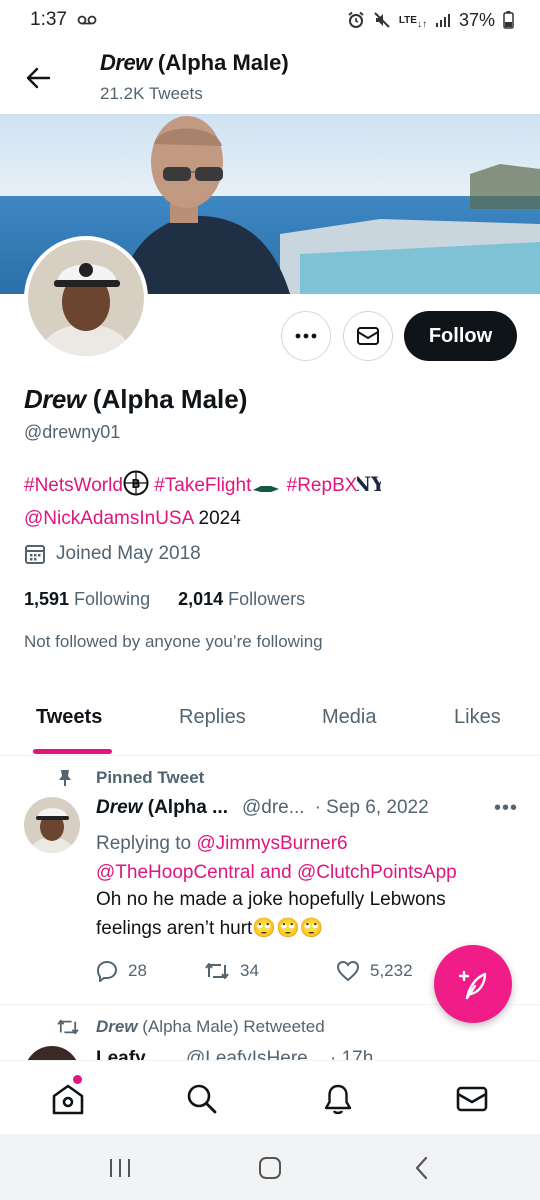 The width and height of the screenshot is (540, 1200). I want to click on profile-tabs: Tweets Replies Media Likes, so click(270, 723).